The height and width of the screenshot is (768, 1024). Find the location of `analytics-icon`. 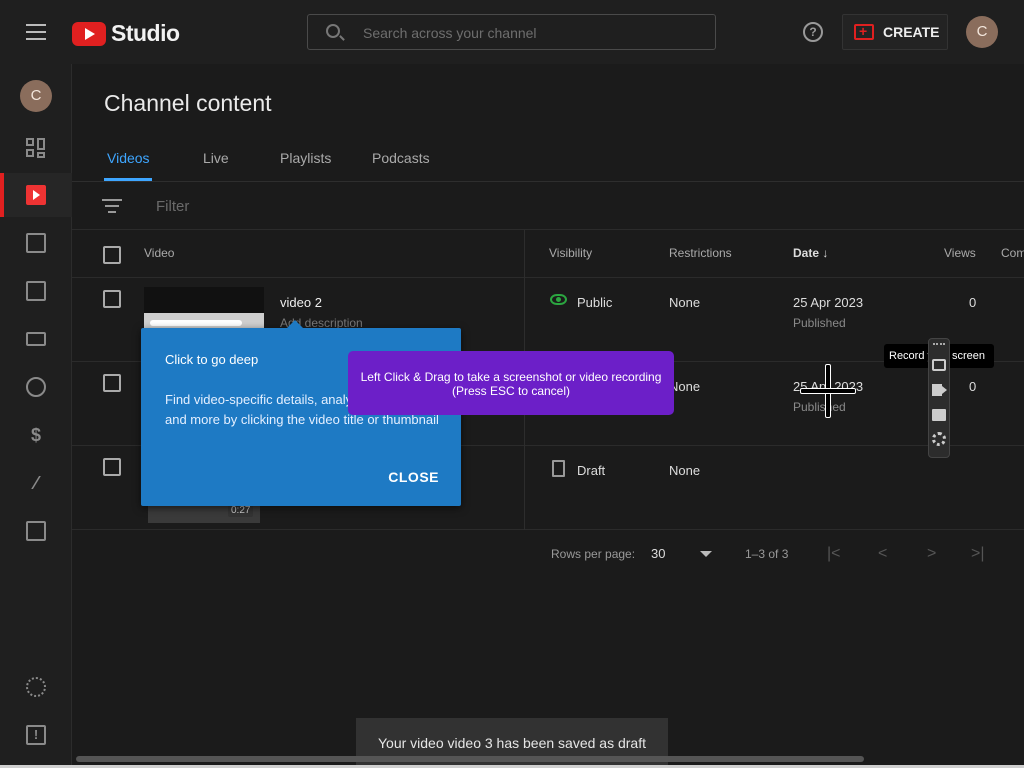

analytics-icon is located at coordinates (36, 243).